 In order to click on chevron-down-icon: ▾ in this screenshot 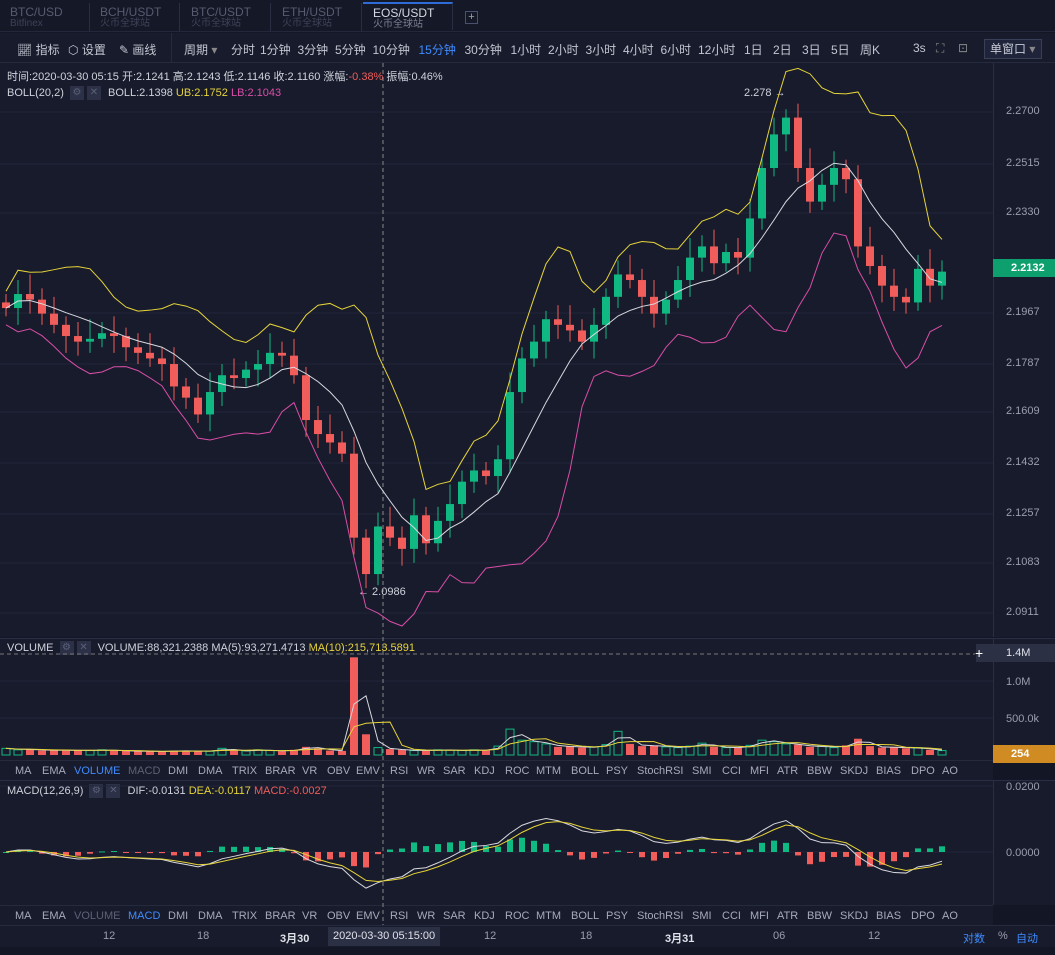, I will do `click(1032, 49)`.